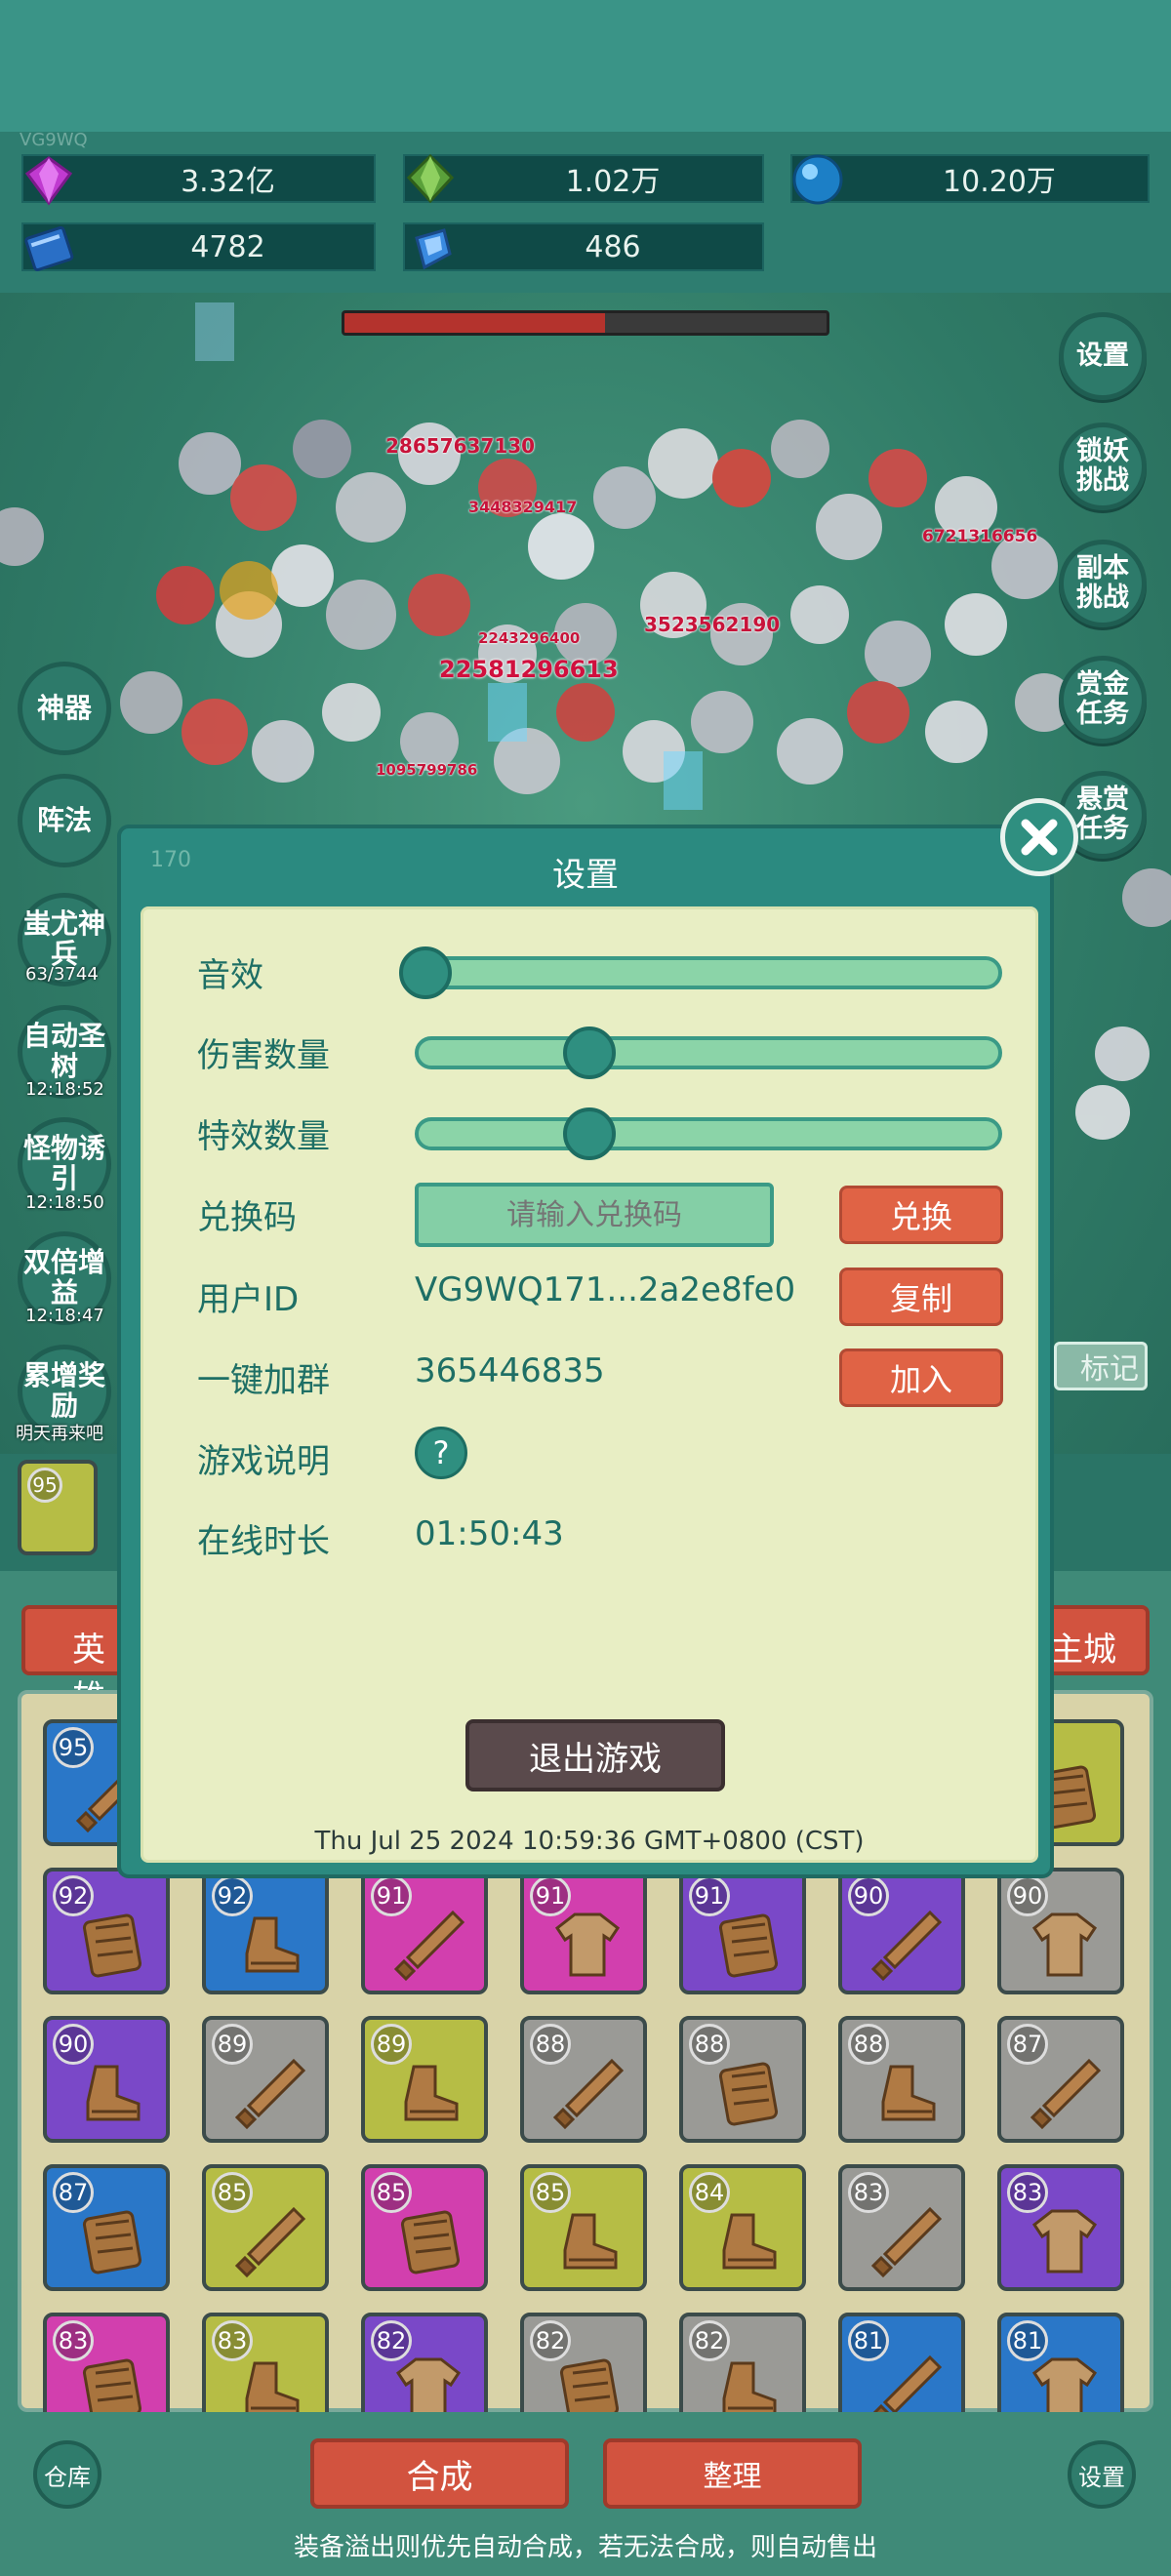 The height and width of the screenshot is (2576, 1171). What do you see at coordinates (67, 2474) in the screenshot?
I see `warehouse-button: 仓库` at bounding box center [67, 2474].